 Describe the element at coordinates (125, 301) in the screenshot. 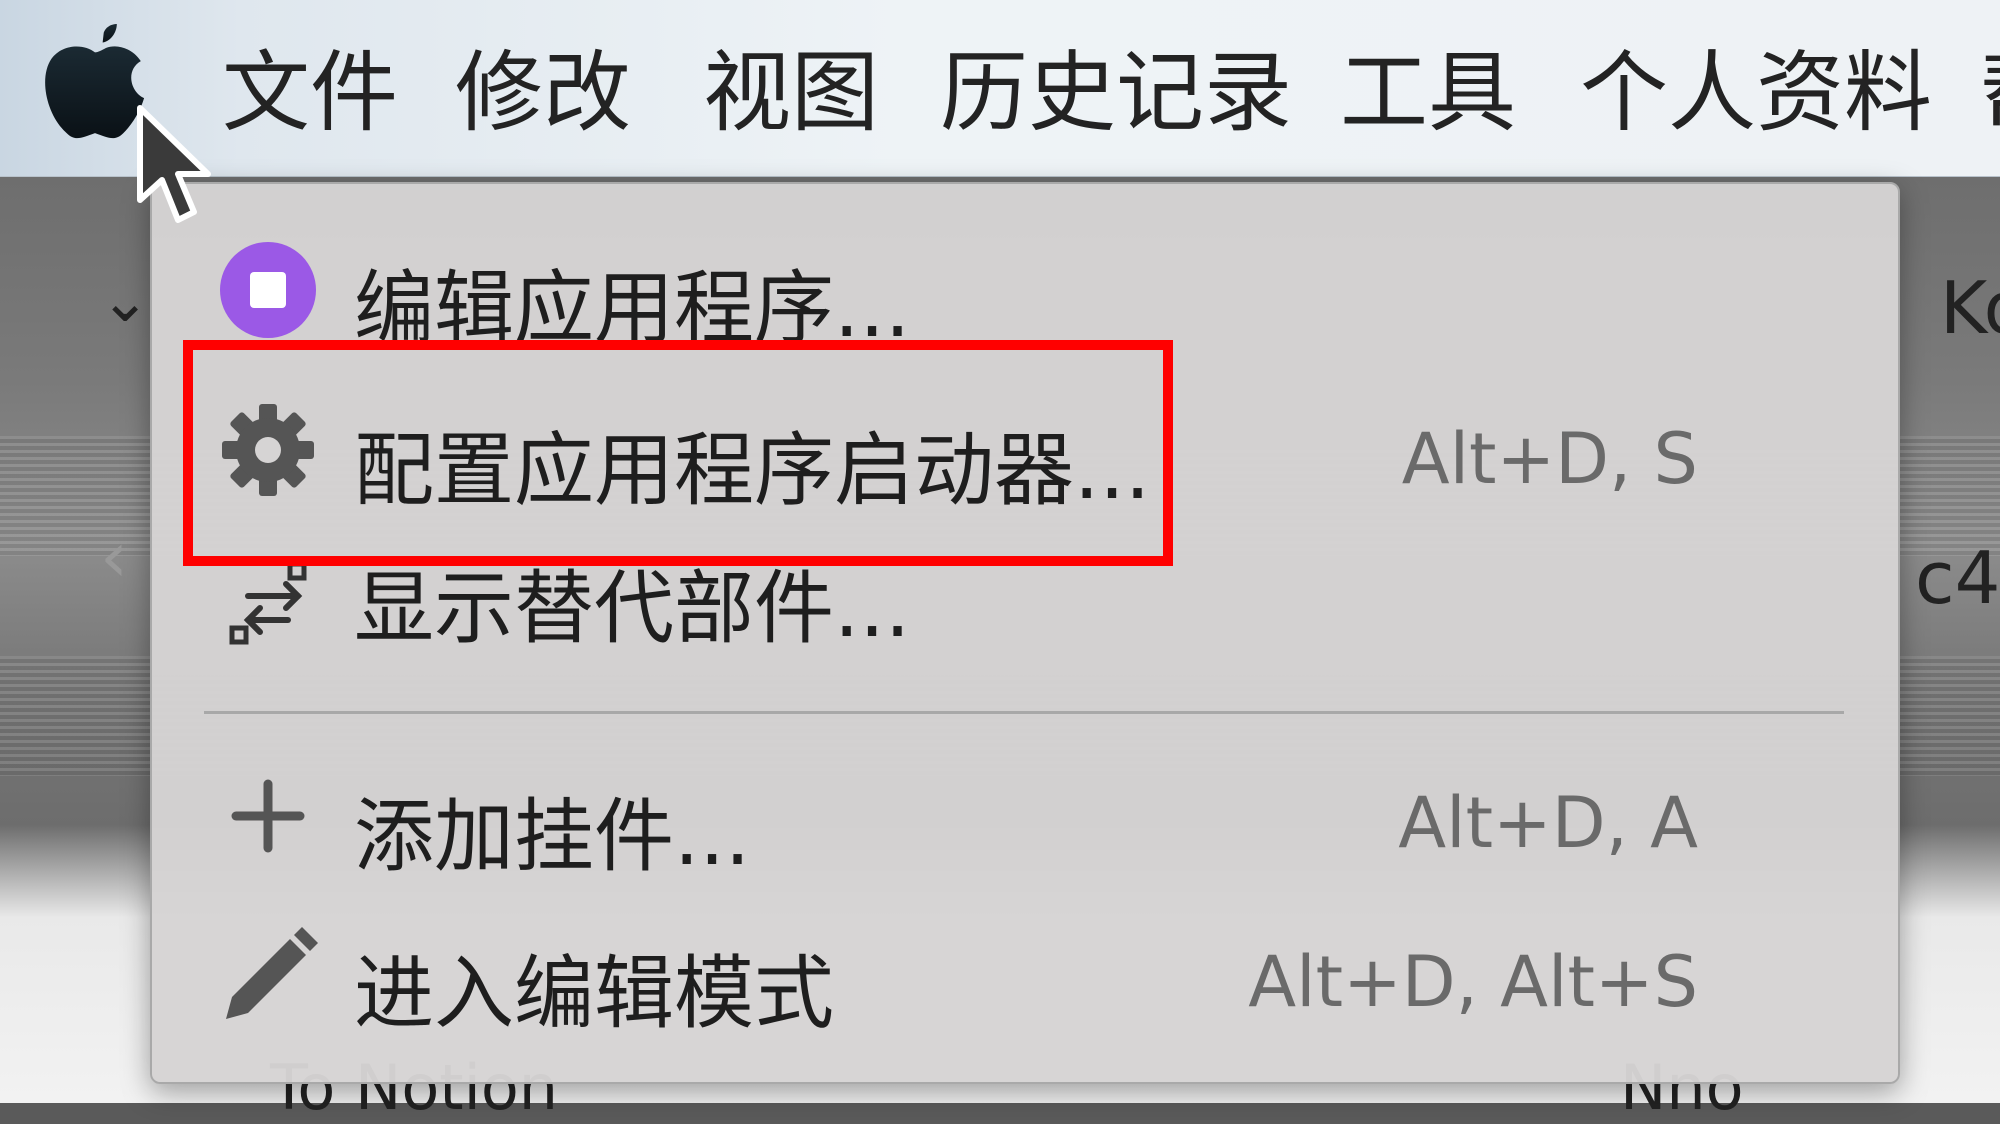

I see `chevron-down-icon: ⌄` at that location.